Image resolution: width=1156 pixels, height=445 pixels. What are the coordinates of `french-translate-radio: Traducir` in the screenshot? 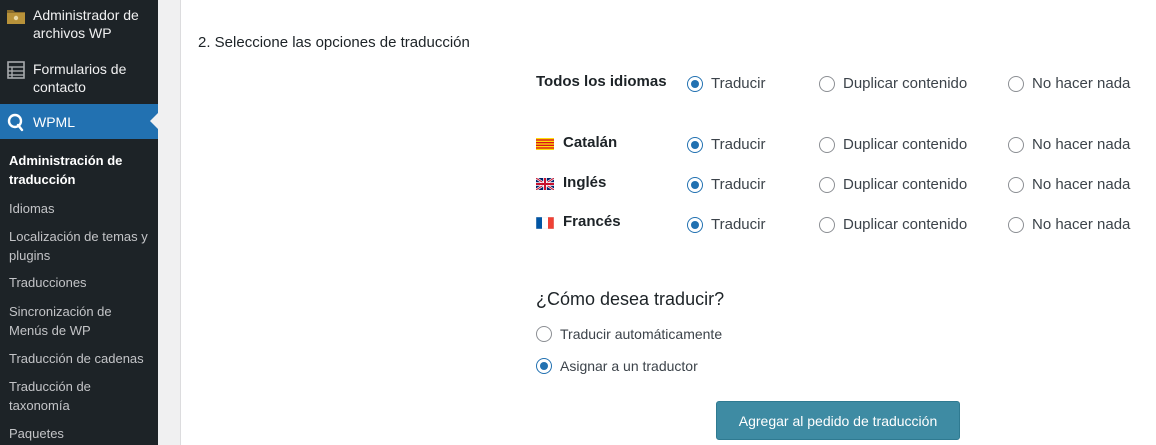 It's located at (726, 224).